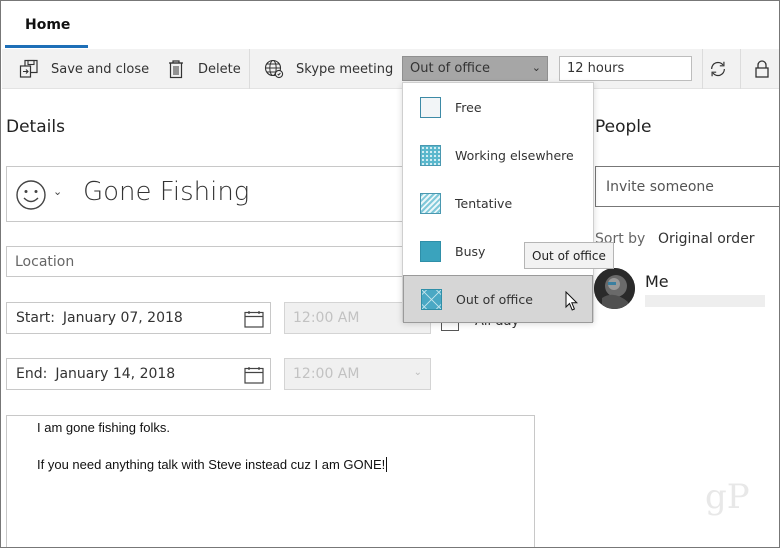 The image size is (780, 548). I want to click on mouse-cursor-icon, so click(572, 303).